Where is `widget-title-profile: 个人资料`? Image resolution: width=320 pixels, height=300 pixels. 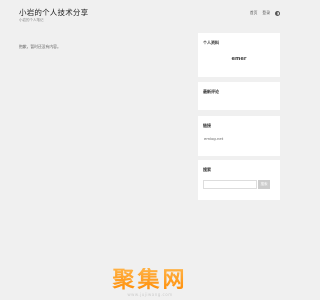 widget-title-profile: 个人资料 is located at coordinates (211, 42).